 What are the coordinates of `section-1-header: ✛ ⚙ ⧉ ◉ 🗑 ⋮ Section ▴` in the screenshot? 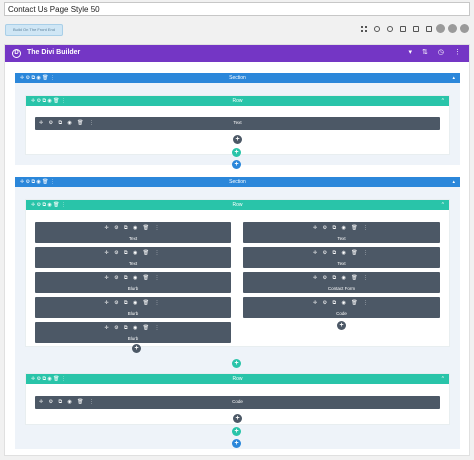 It's located at (237, 78).